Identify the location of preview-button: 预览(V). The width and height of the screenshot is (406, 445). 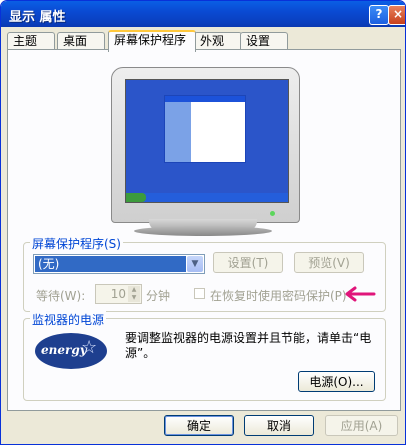
(329, 262).